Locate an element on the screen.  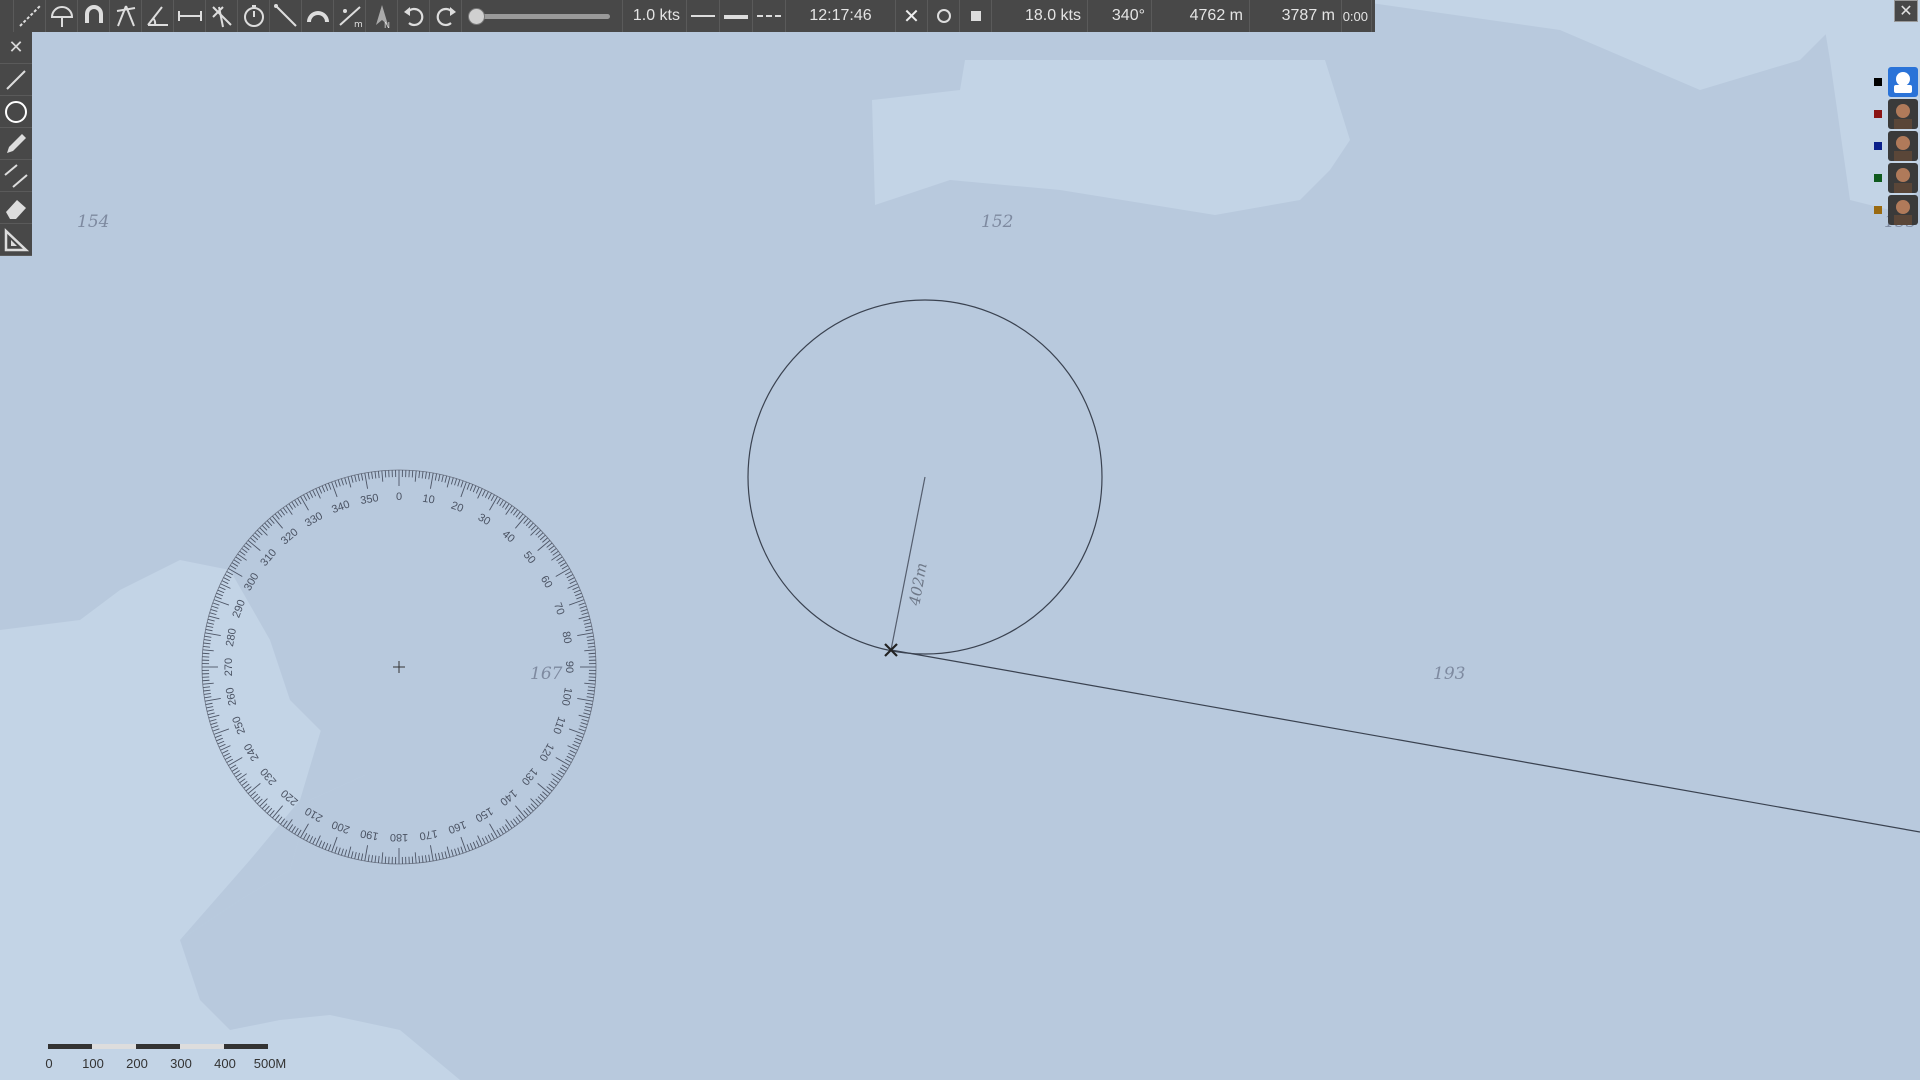
scale-tick-label: 100 is located at coordinates (93, 1063).